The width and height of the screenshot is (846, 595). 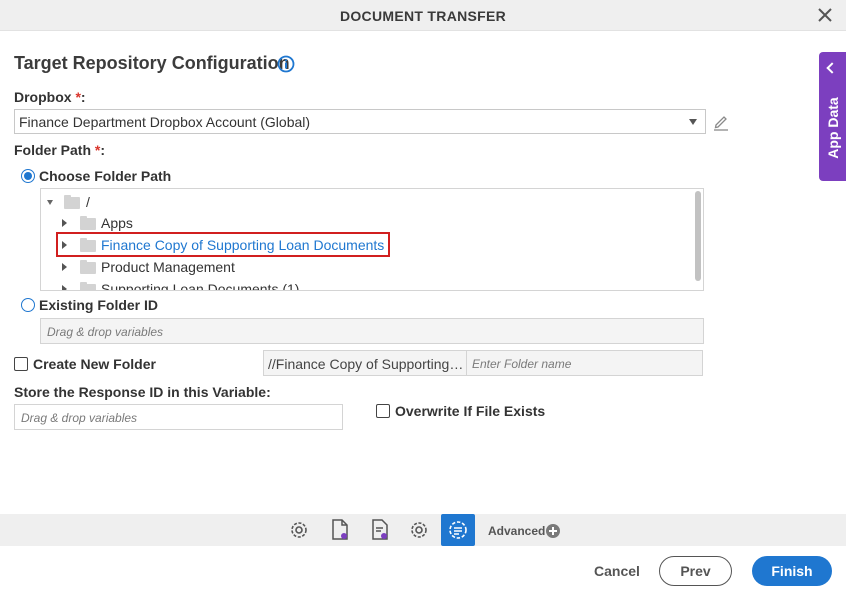 What do you see at coordinates (832, 68) in the screenshot?
I see `chevron-left-icon` at bounding box center [832, 68].